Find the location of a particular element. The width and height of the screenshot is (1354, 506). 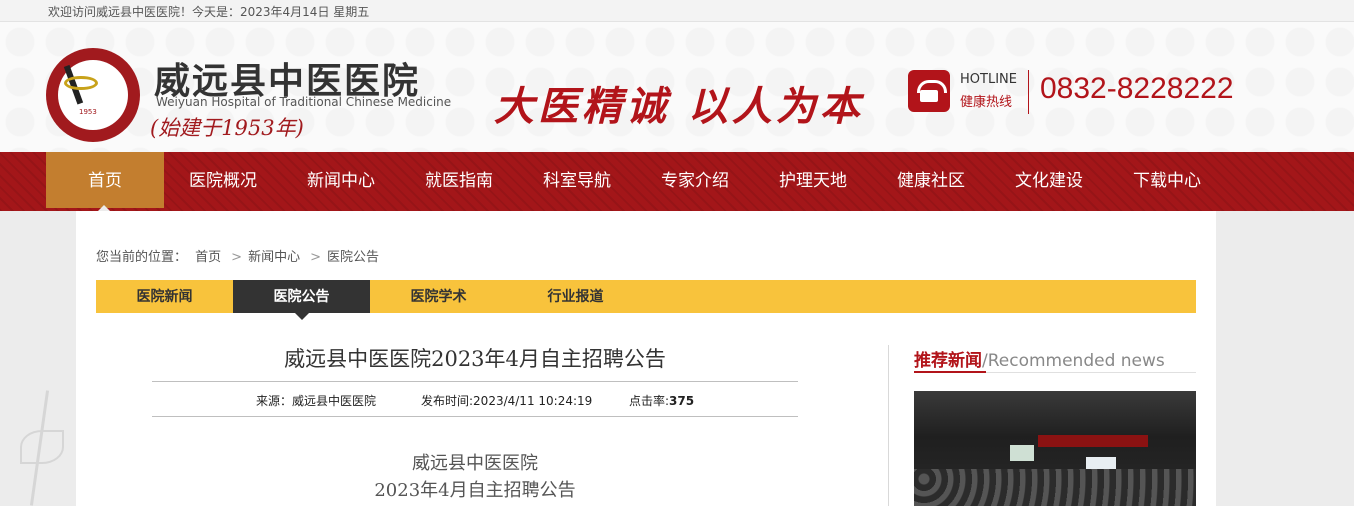

article-clicks: 点击率:375 is located at coordinates (661, 400).